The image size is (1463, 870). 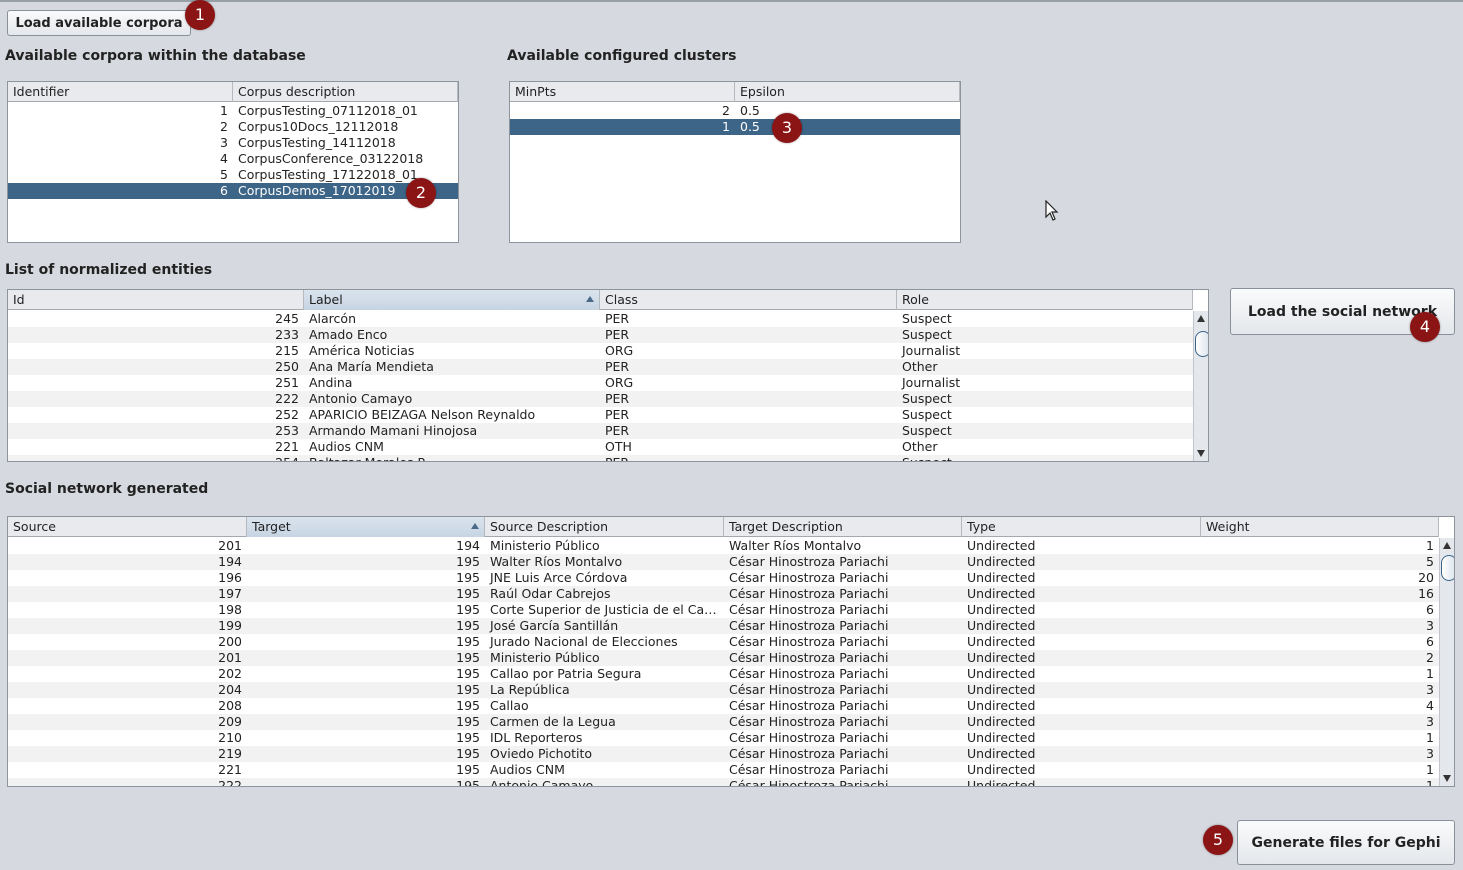 I want to click on step-badge-1: 1, so click(x=200, y=15).